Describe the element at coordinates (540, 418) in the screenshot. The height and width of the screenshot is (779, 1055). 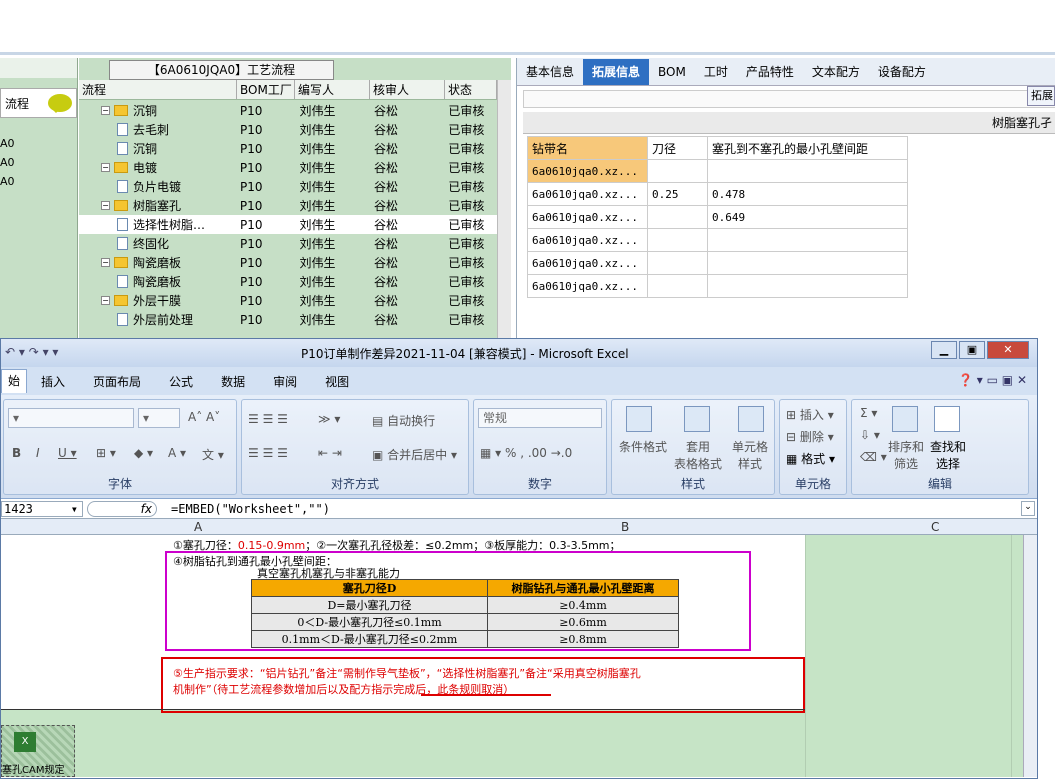
I see `number-format-box: 常规` at that location.